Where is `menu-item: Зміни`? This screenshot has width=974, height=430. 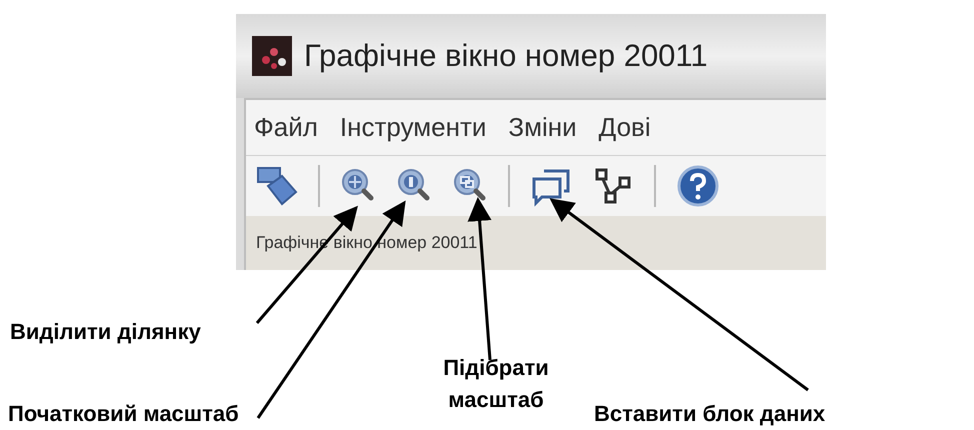
menu-item: Зміни is located at coordinates (542, 127).